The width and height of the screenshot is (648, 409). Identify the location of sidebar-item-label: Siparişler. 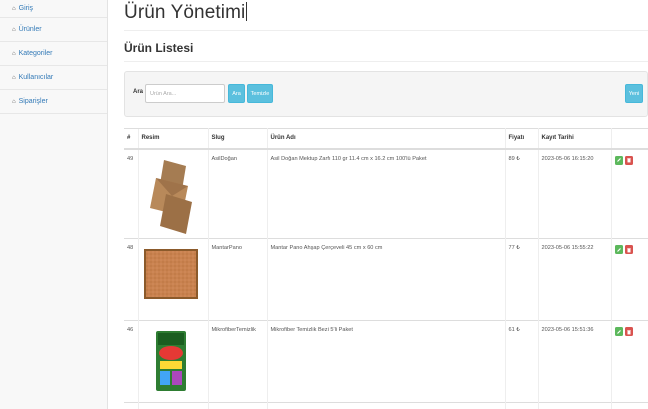
(33, 101).